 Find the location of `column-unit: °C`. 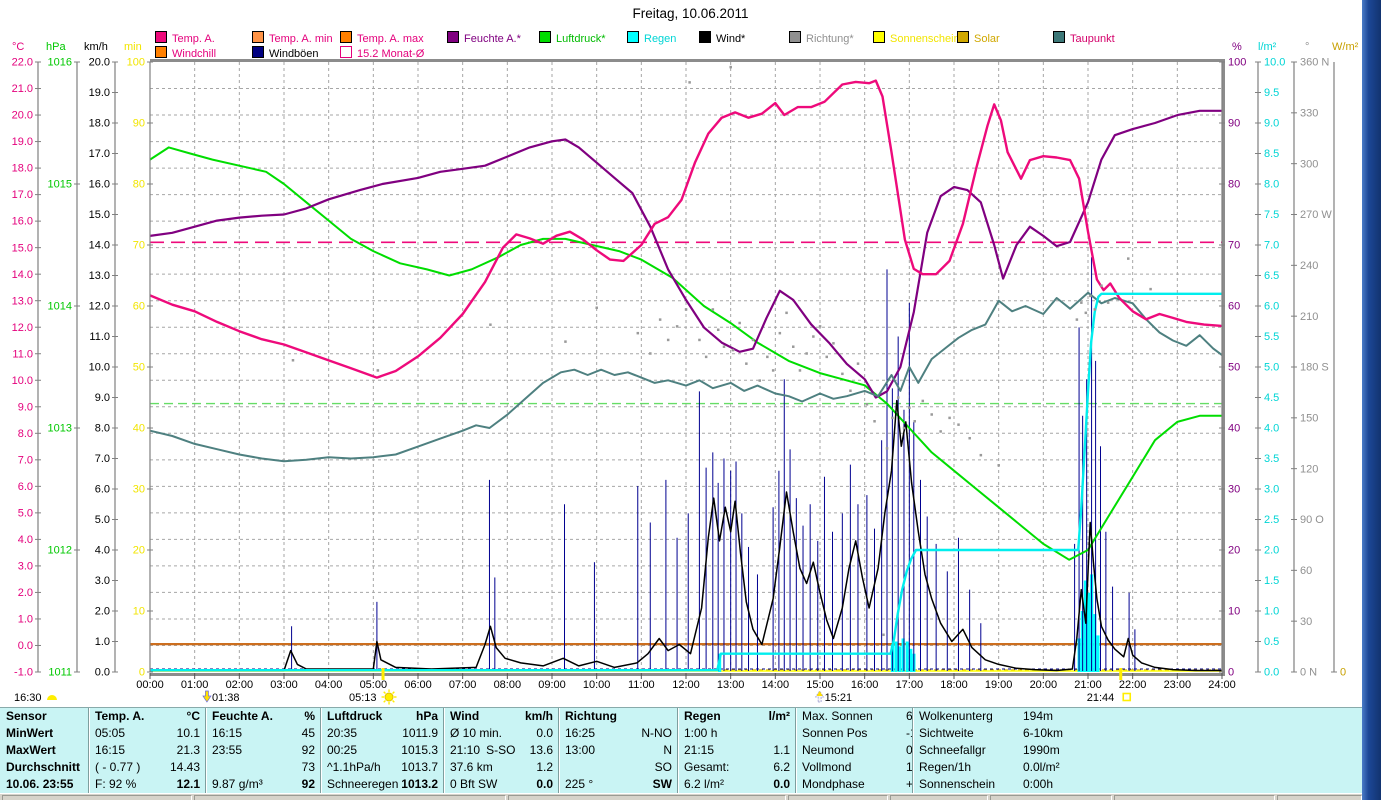

column-unit: °C is located at coordinates (193, 716).